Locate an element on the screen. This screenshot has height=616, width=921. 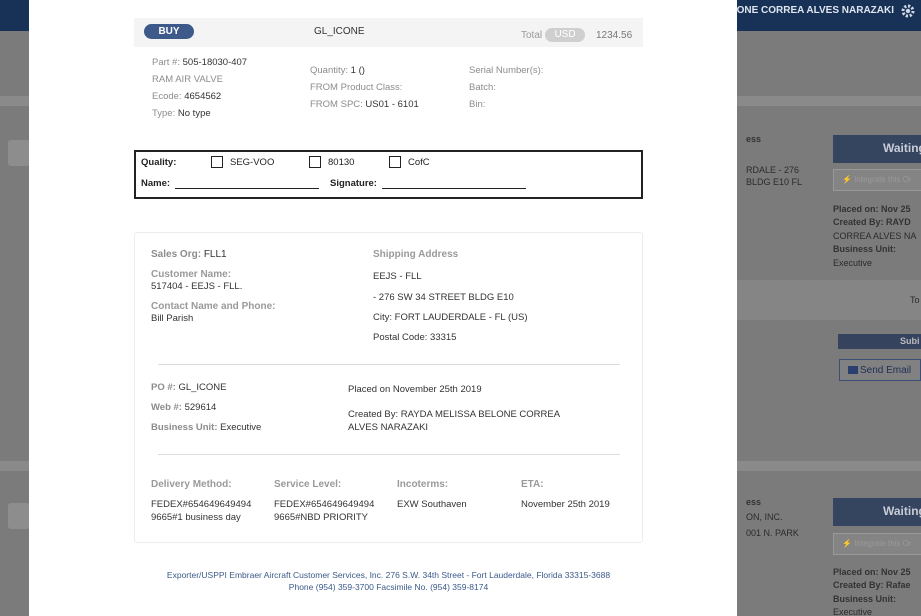
send-email-button: Send Email is located at coordinates (880, 370).